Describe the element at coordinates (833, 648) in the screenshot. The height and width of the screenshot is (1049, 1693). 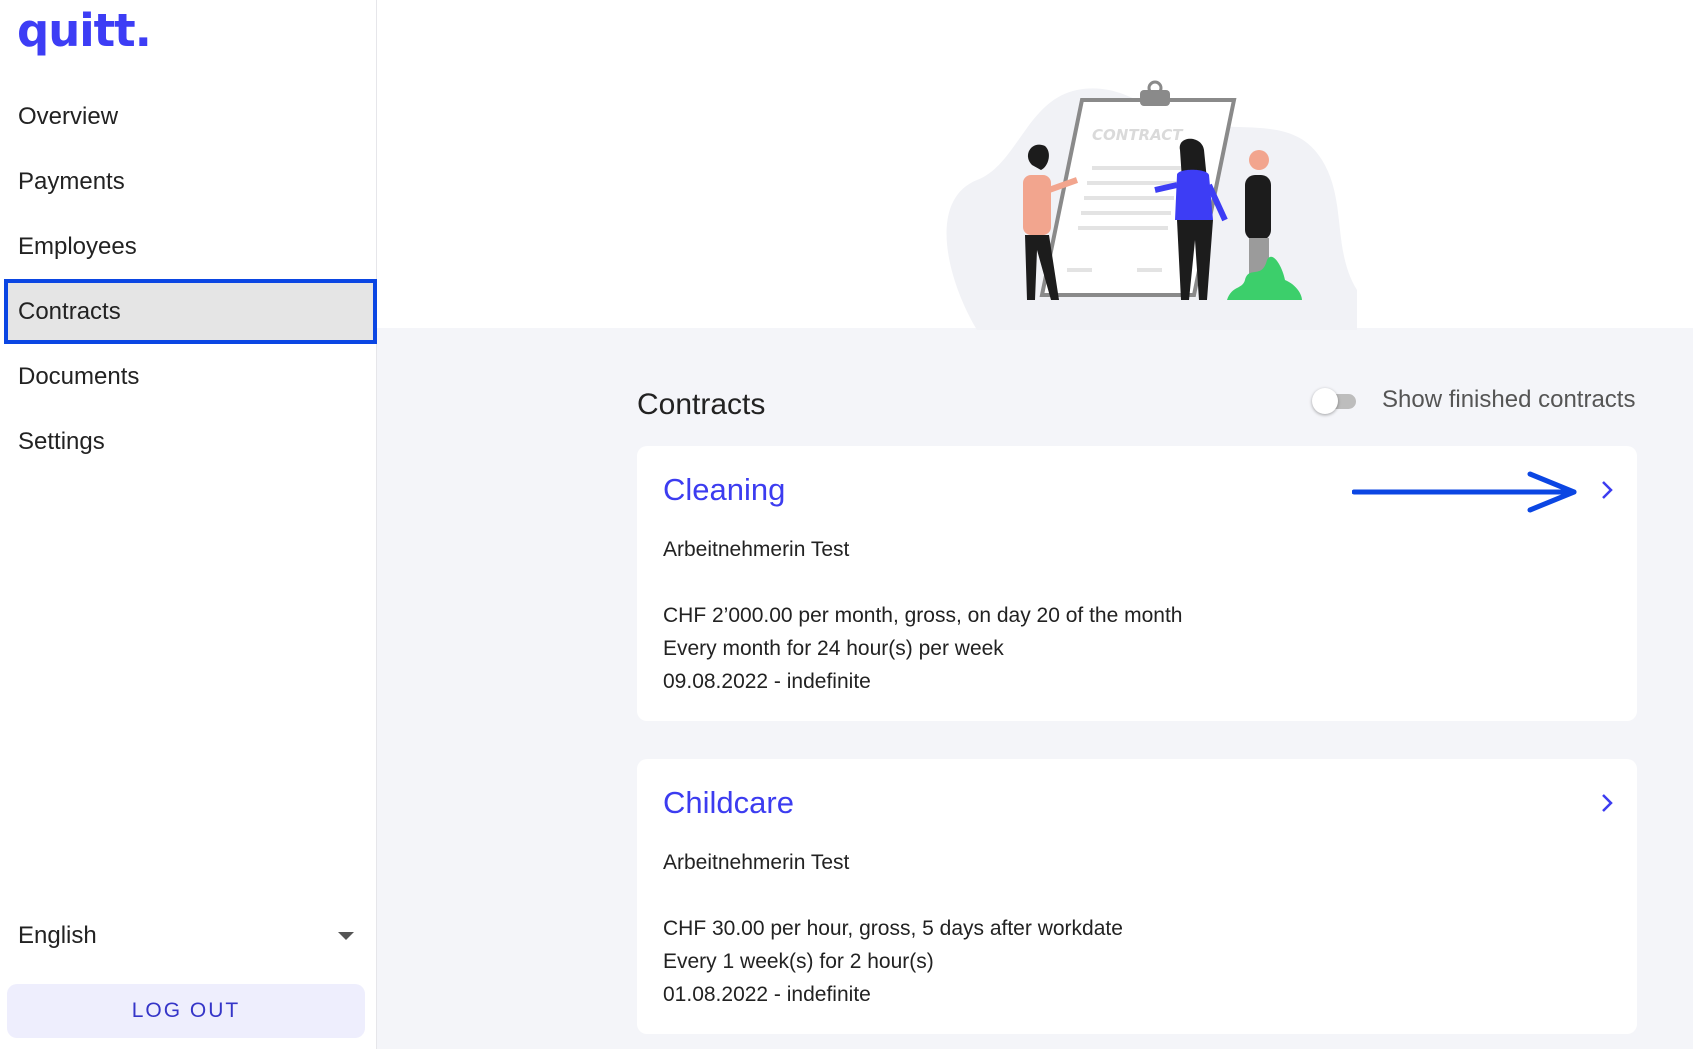
I see `contract-schedule: Every month for 24 hour(s) per week` at that location.